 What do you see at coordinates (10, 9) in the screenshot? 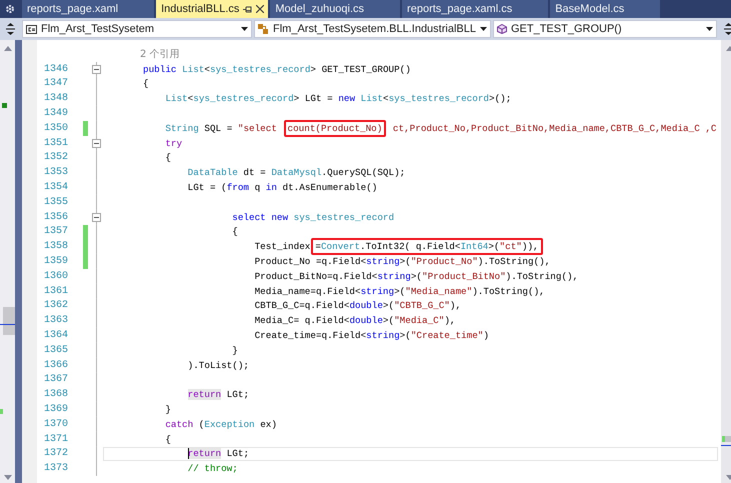
I see `settings-icon` at bounding box center [10, 9].